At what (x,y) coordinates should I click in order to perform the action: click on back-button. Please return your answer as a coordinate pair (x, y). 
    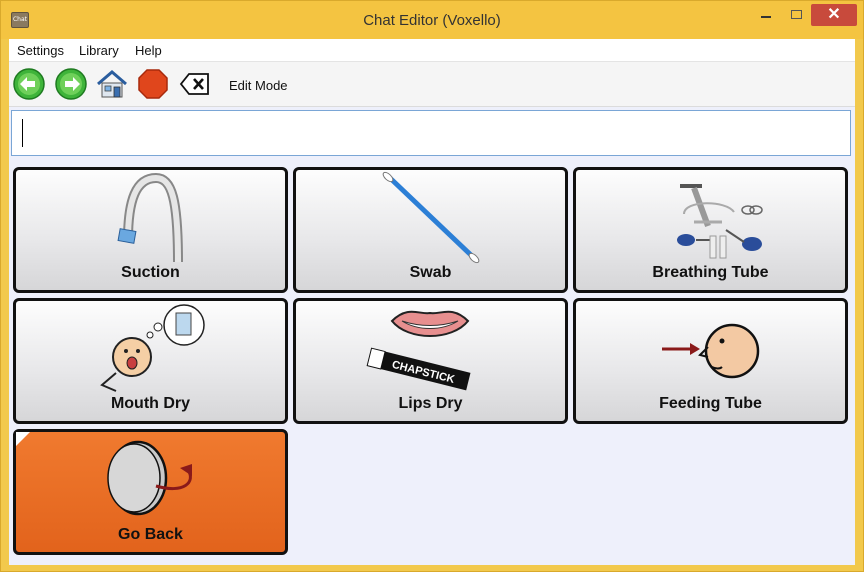
    Looking at the image, I should click on (29, 84).